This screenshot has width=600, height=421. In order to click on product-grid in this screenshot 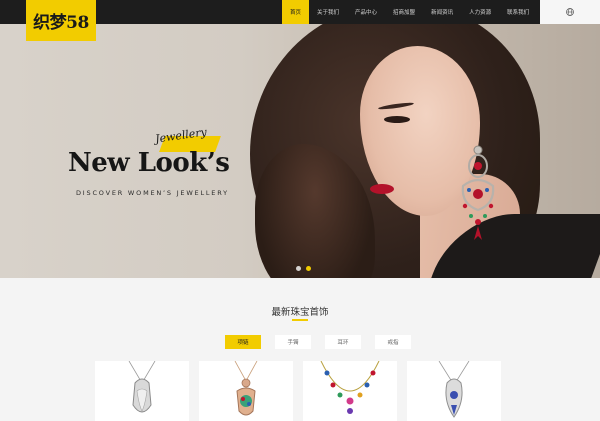, I will do `click(298, 391)`.